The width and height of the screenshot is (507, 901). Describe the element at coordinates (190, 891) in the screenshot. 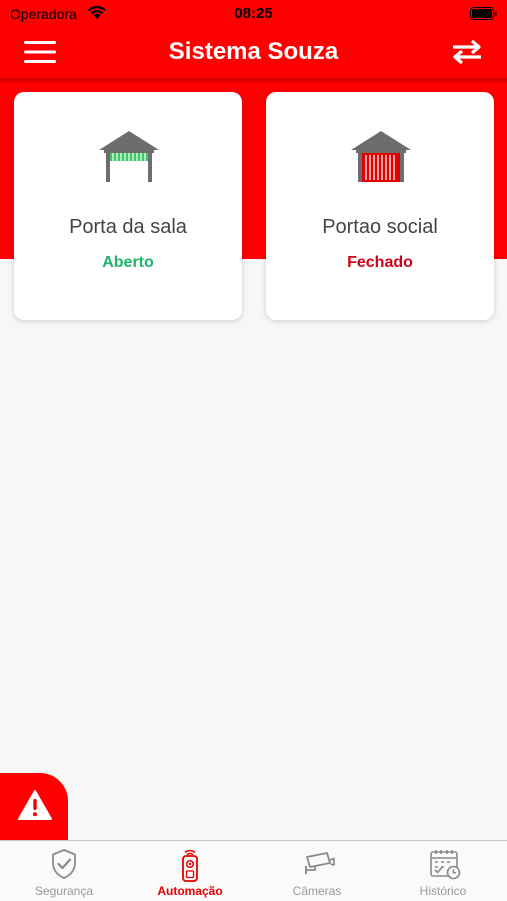

I see `tab-label: Automação` at that location.